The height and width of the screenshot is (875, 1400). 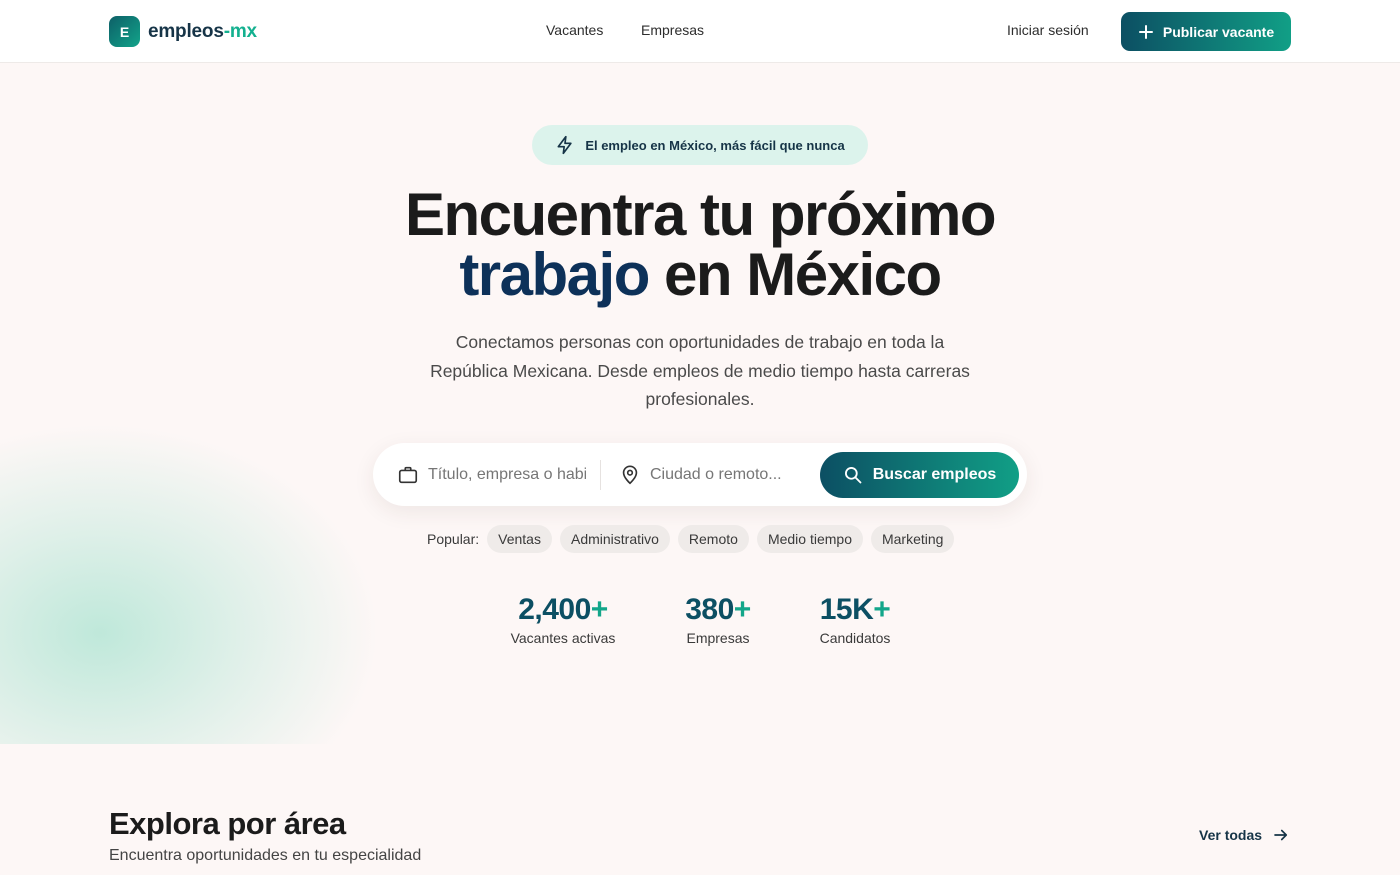 I want to click on location-input, so click(x=725, y=474).